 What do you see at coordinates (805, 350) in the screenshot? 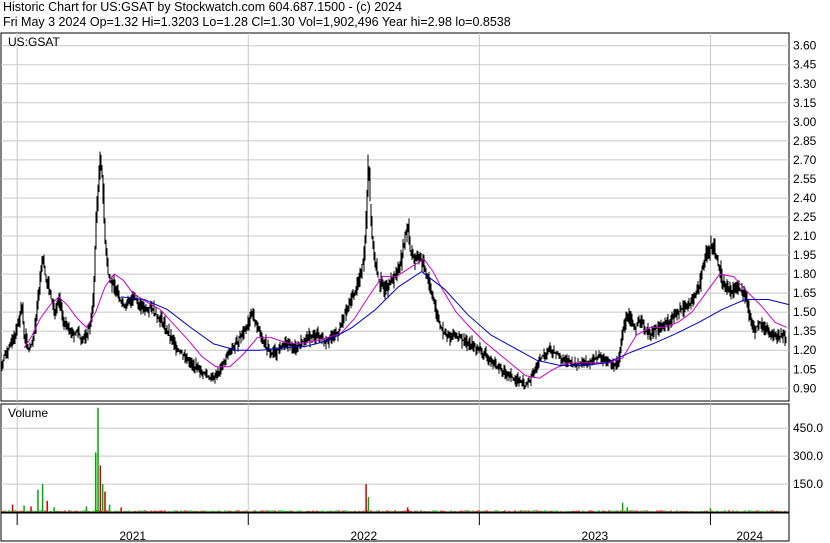
I see `price-tick-label: 1.20` at bounding box center [805, 350].